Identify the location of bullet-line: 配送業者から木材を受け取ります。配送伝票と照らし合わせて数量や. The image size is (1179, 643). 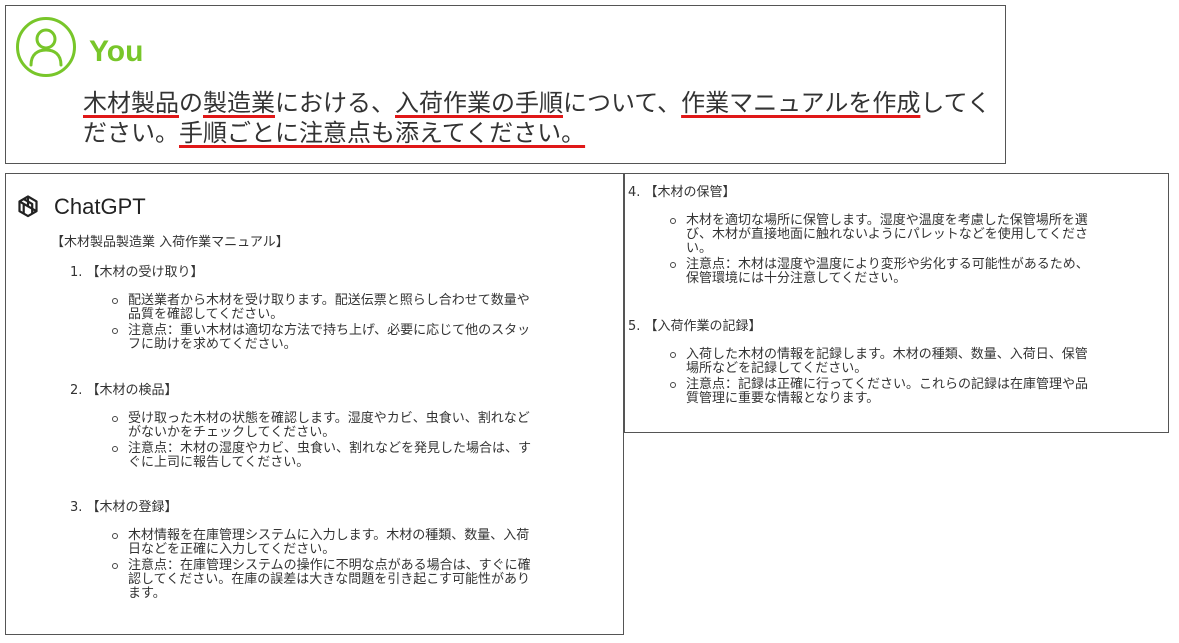
(329, 300).